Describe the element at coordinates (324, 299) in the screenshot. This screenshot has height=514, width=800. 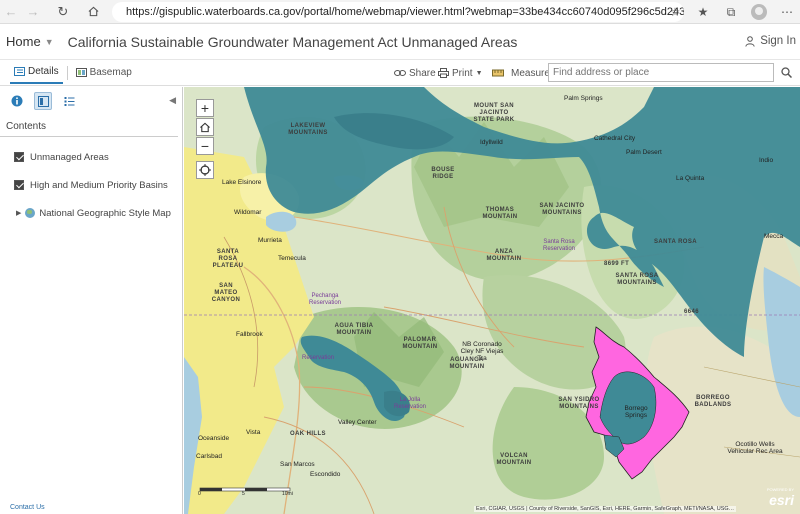
I see `map-label: Pechanga Reservation` at that location.